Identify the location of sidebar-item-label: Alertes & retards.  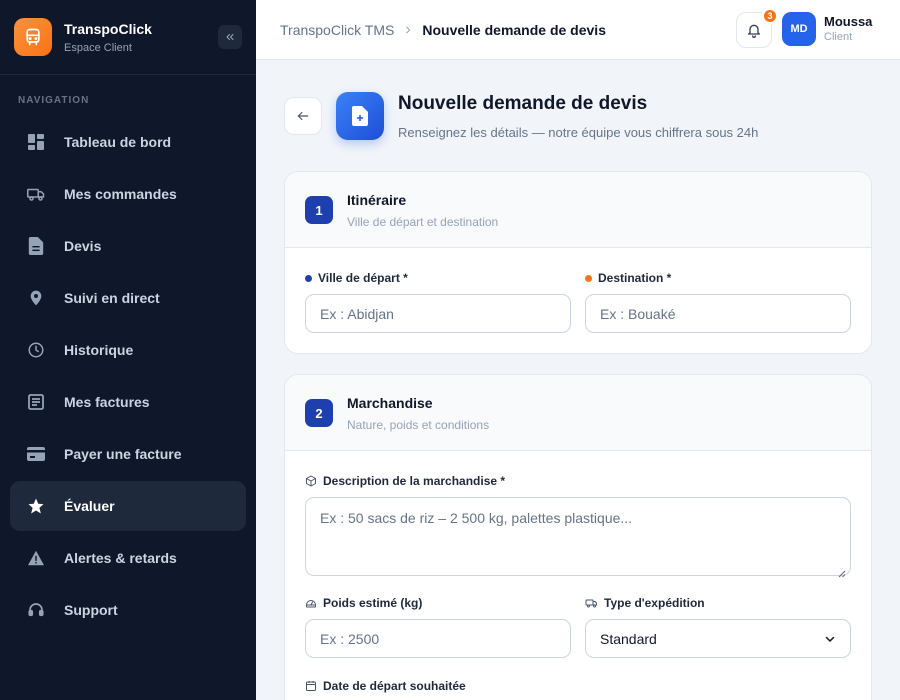
(120, 558).